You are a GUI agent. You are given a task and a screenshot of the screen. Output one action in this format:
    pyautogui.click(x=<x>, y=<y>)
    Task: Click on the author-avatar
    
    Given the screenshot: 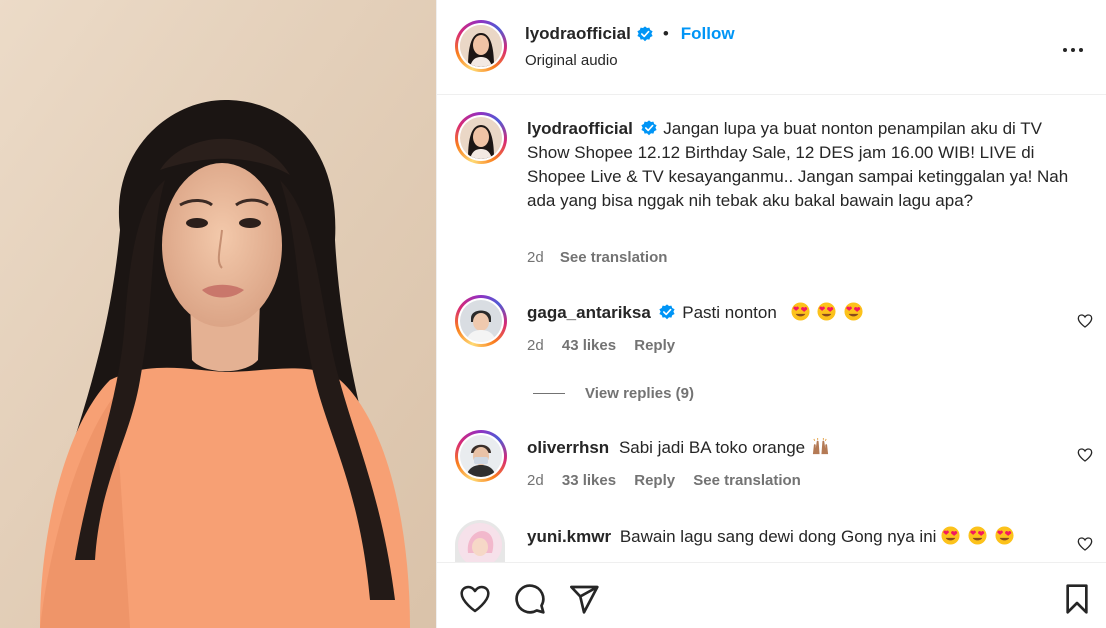 What is the action you would take?
    pyautogui.click(x=481, y=46)
    